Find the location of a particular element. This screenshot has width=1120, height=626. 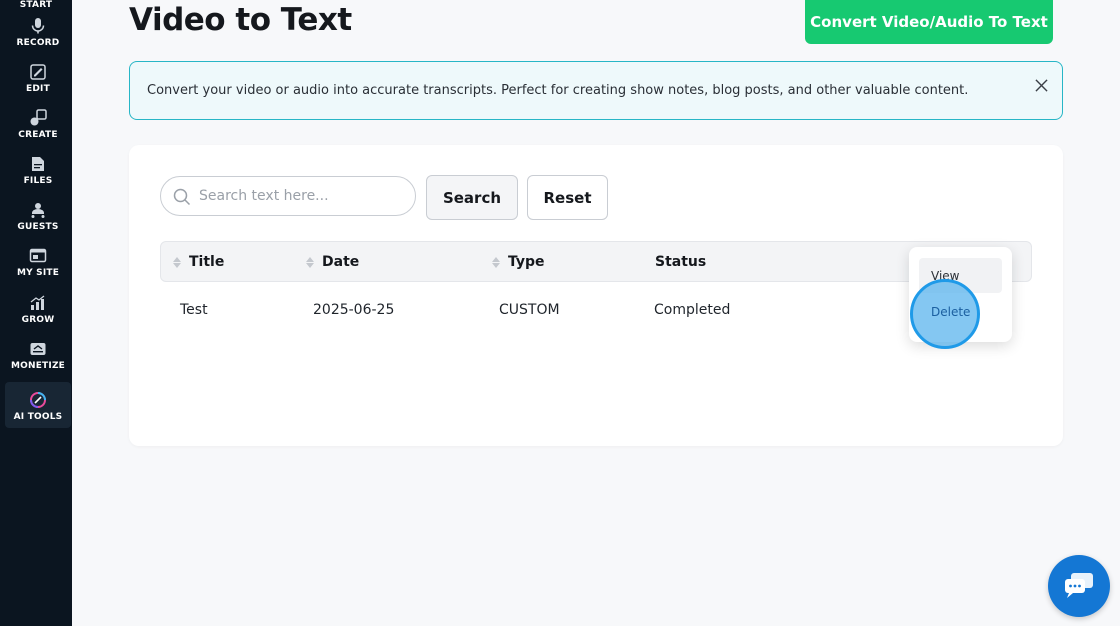

menu-item-label: View is located at coordinates (945, 275).